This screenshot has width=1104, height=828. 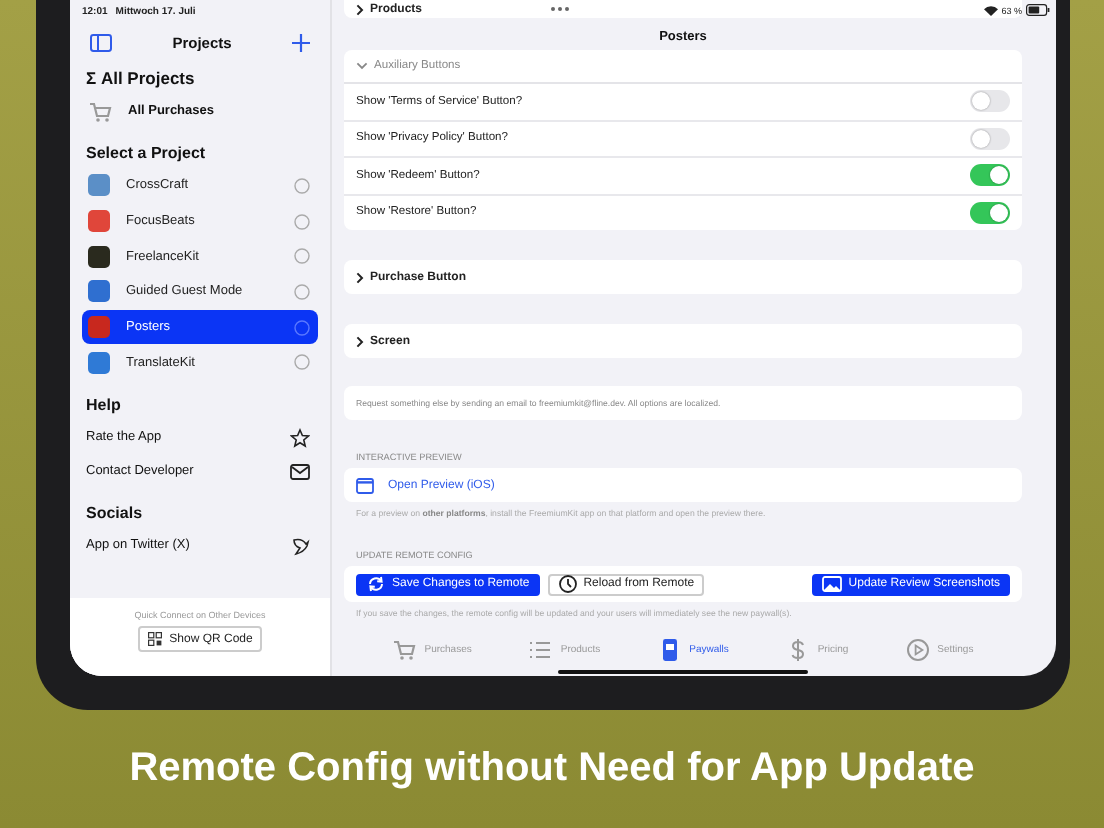 What do you see at coordinates (365, 485) in the screenshot?
I see `window-icon` at bounding box center [365, 485].